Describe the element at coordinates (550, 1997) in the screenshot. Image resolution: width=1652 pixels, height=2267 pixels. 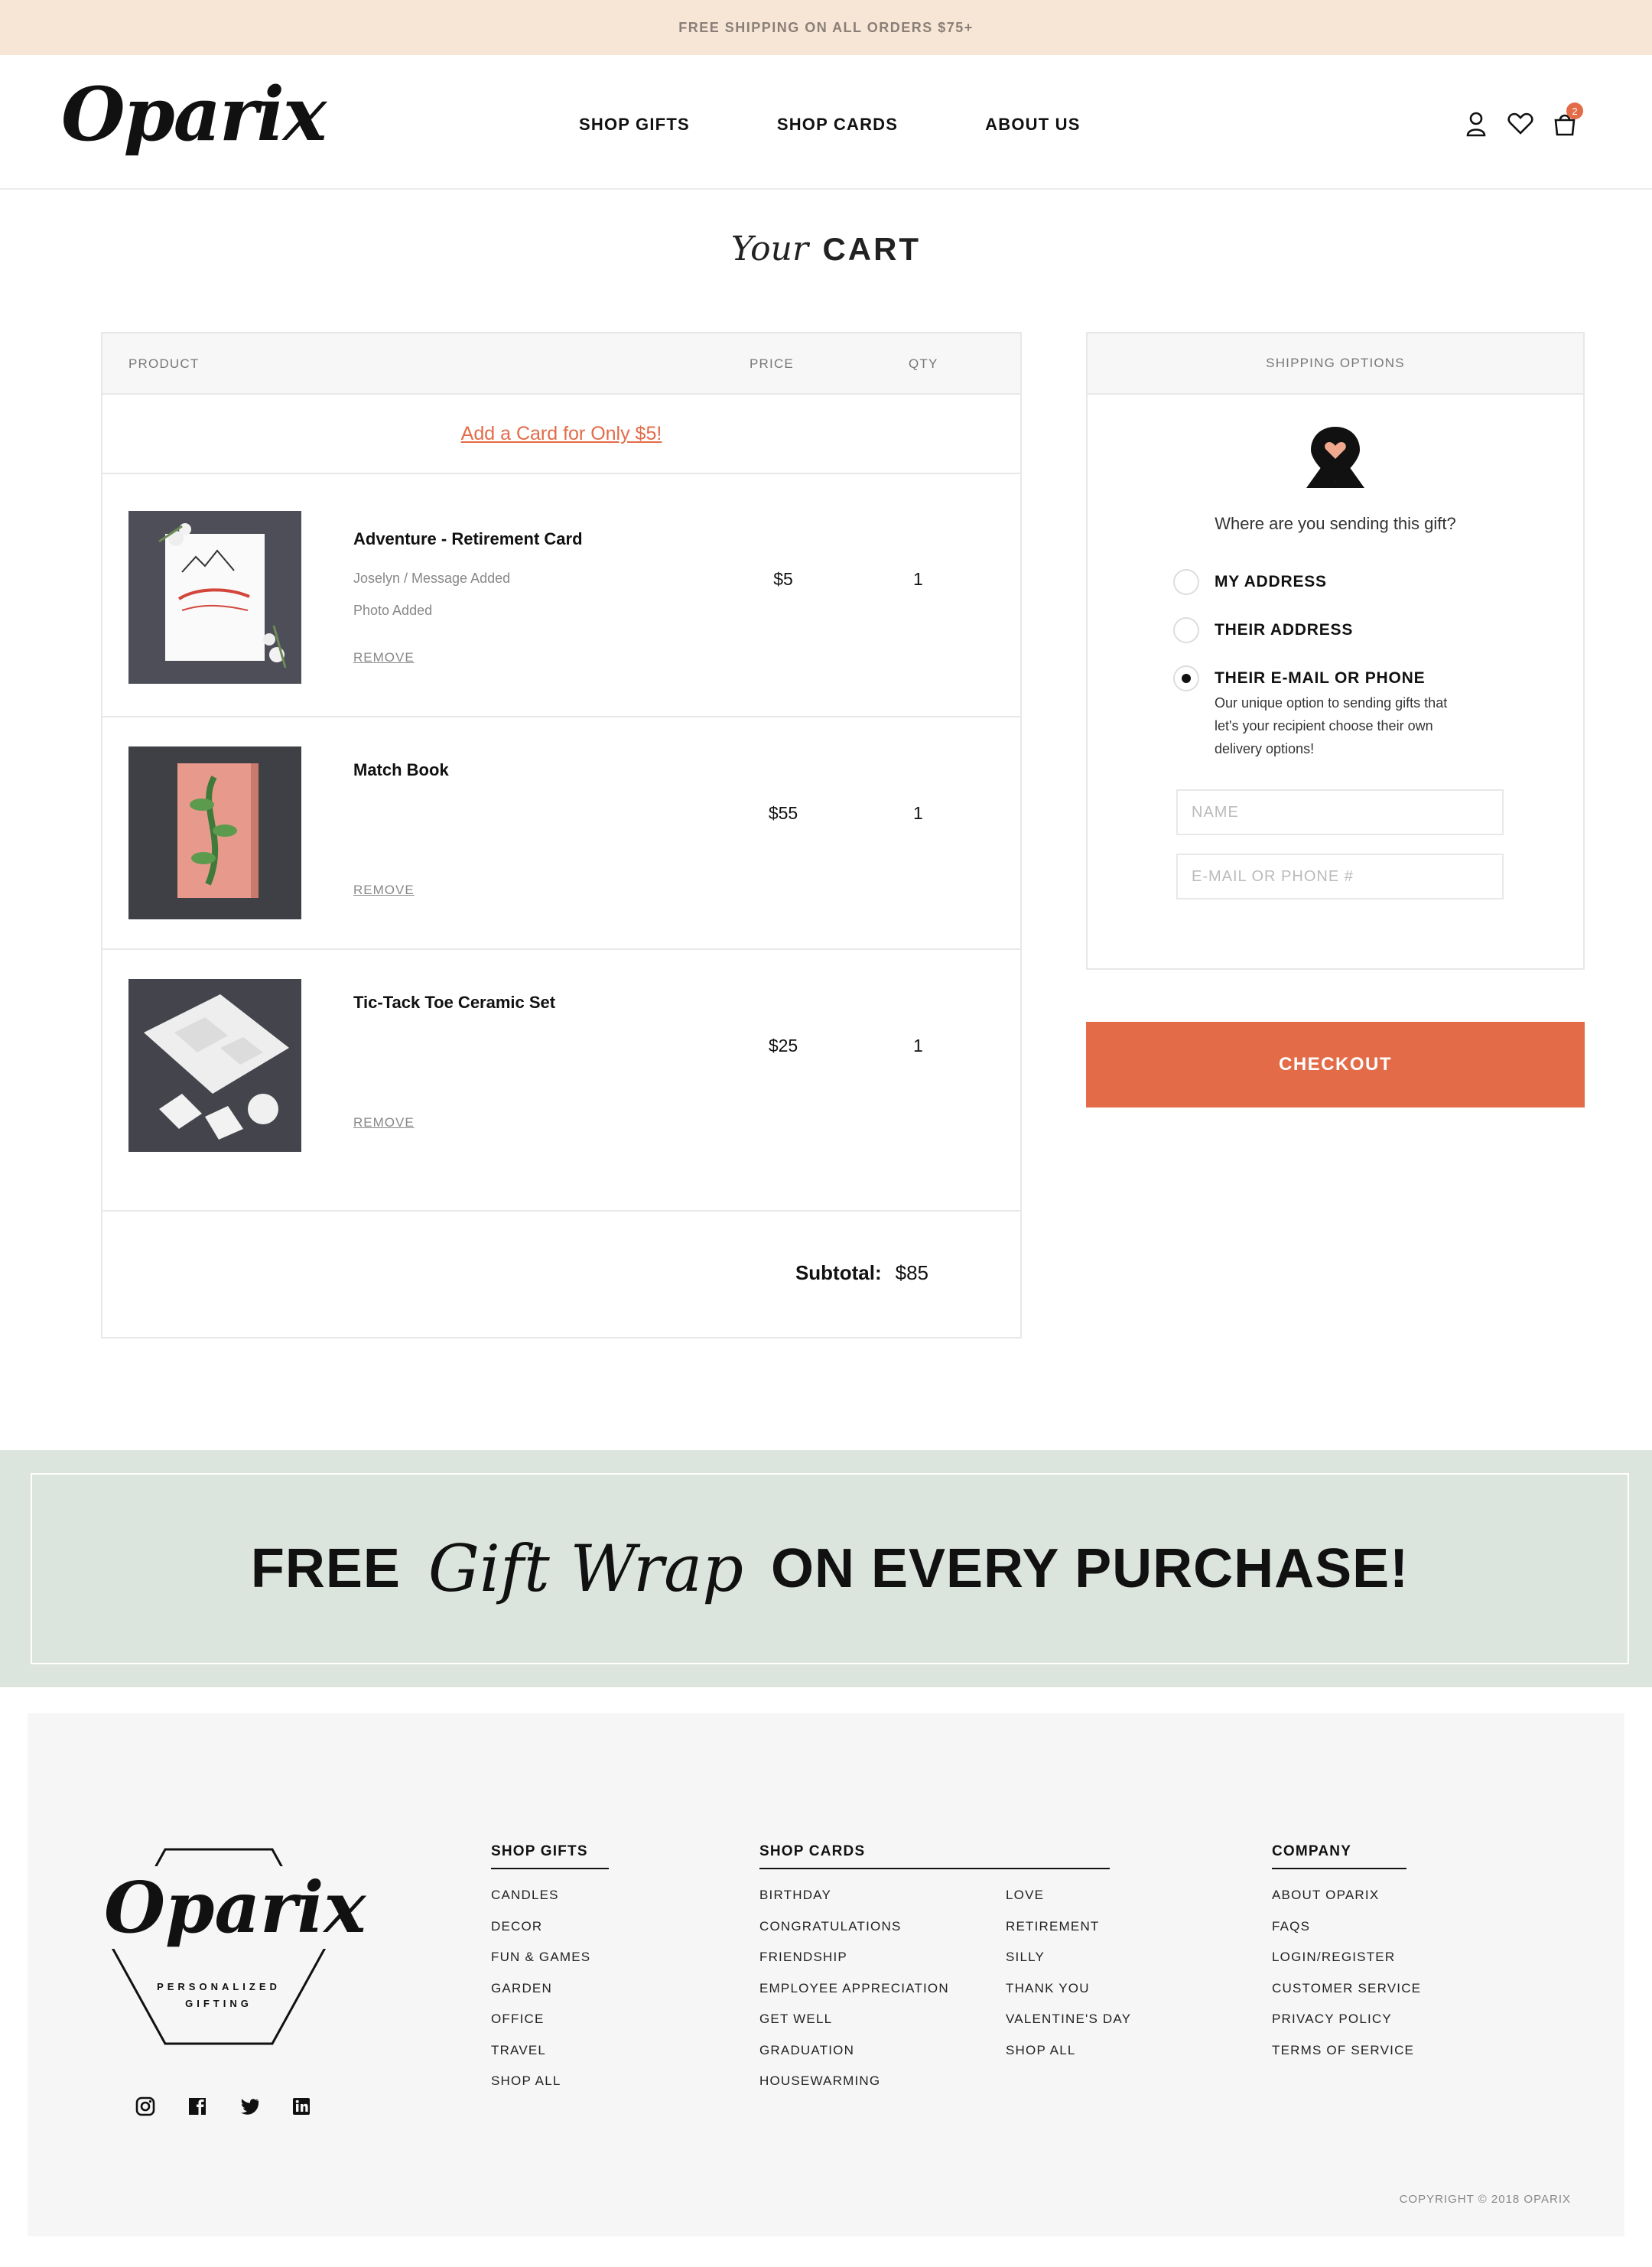
I see `footer-link: GARDEN` at that location.